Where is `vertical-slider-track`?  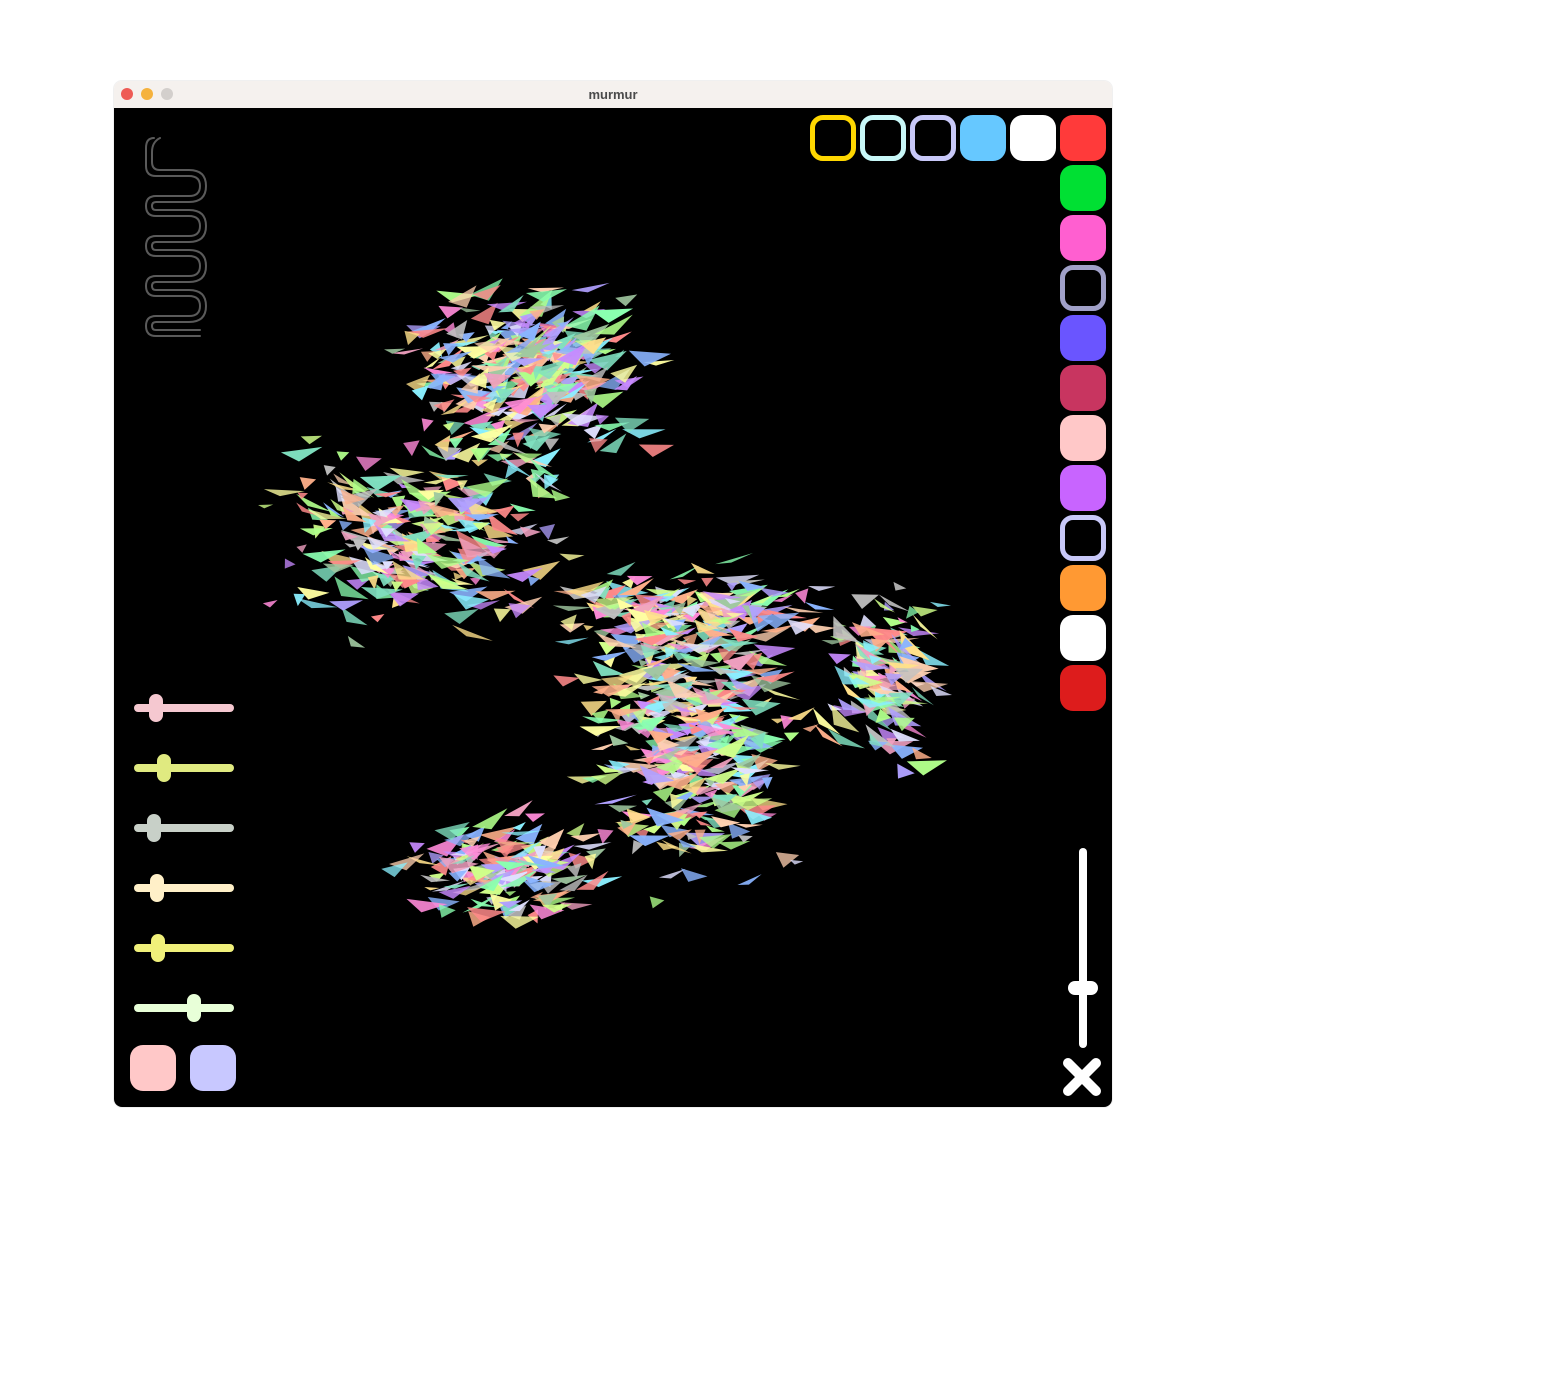
vertical-slider-track is located at coordinates (1083, 948).